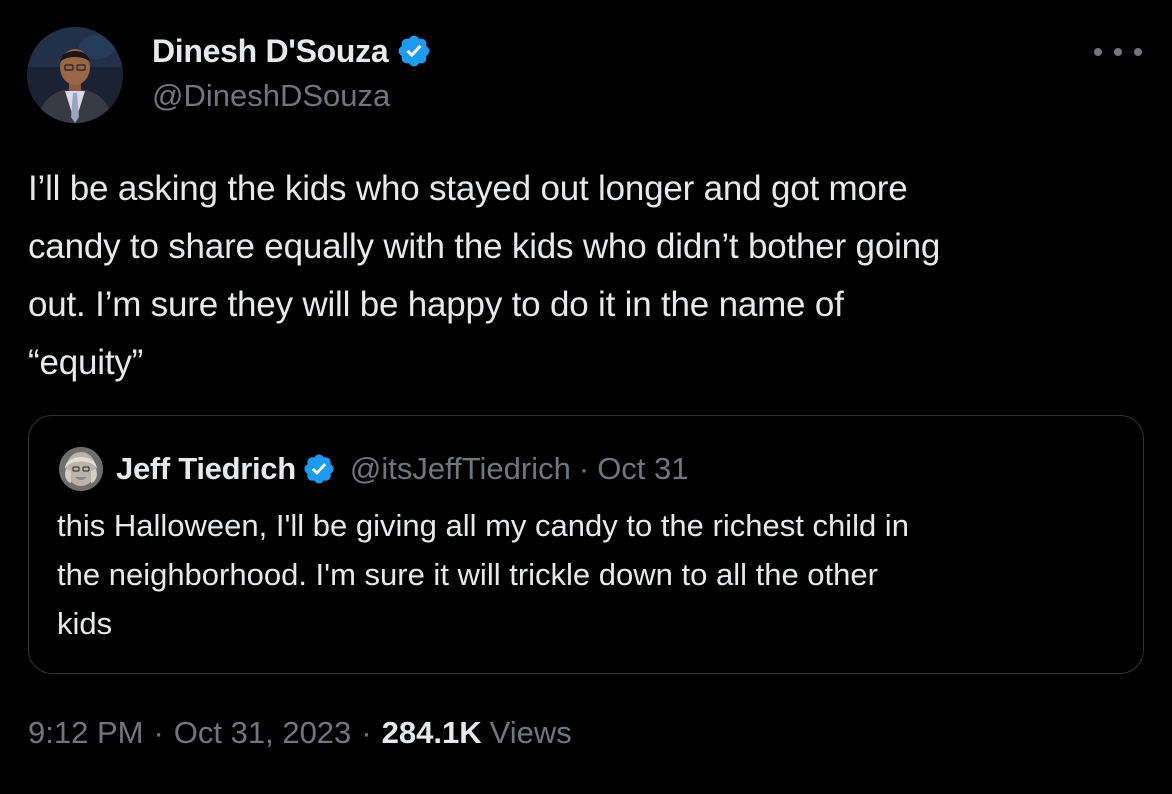  I want to click on tweet-time: 9:12 PM, so click(85, 733).